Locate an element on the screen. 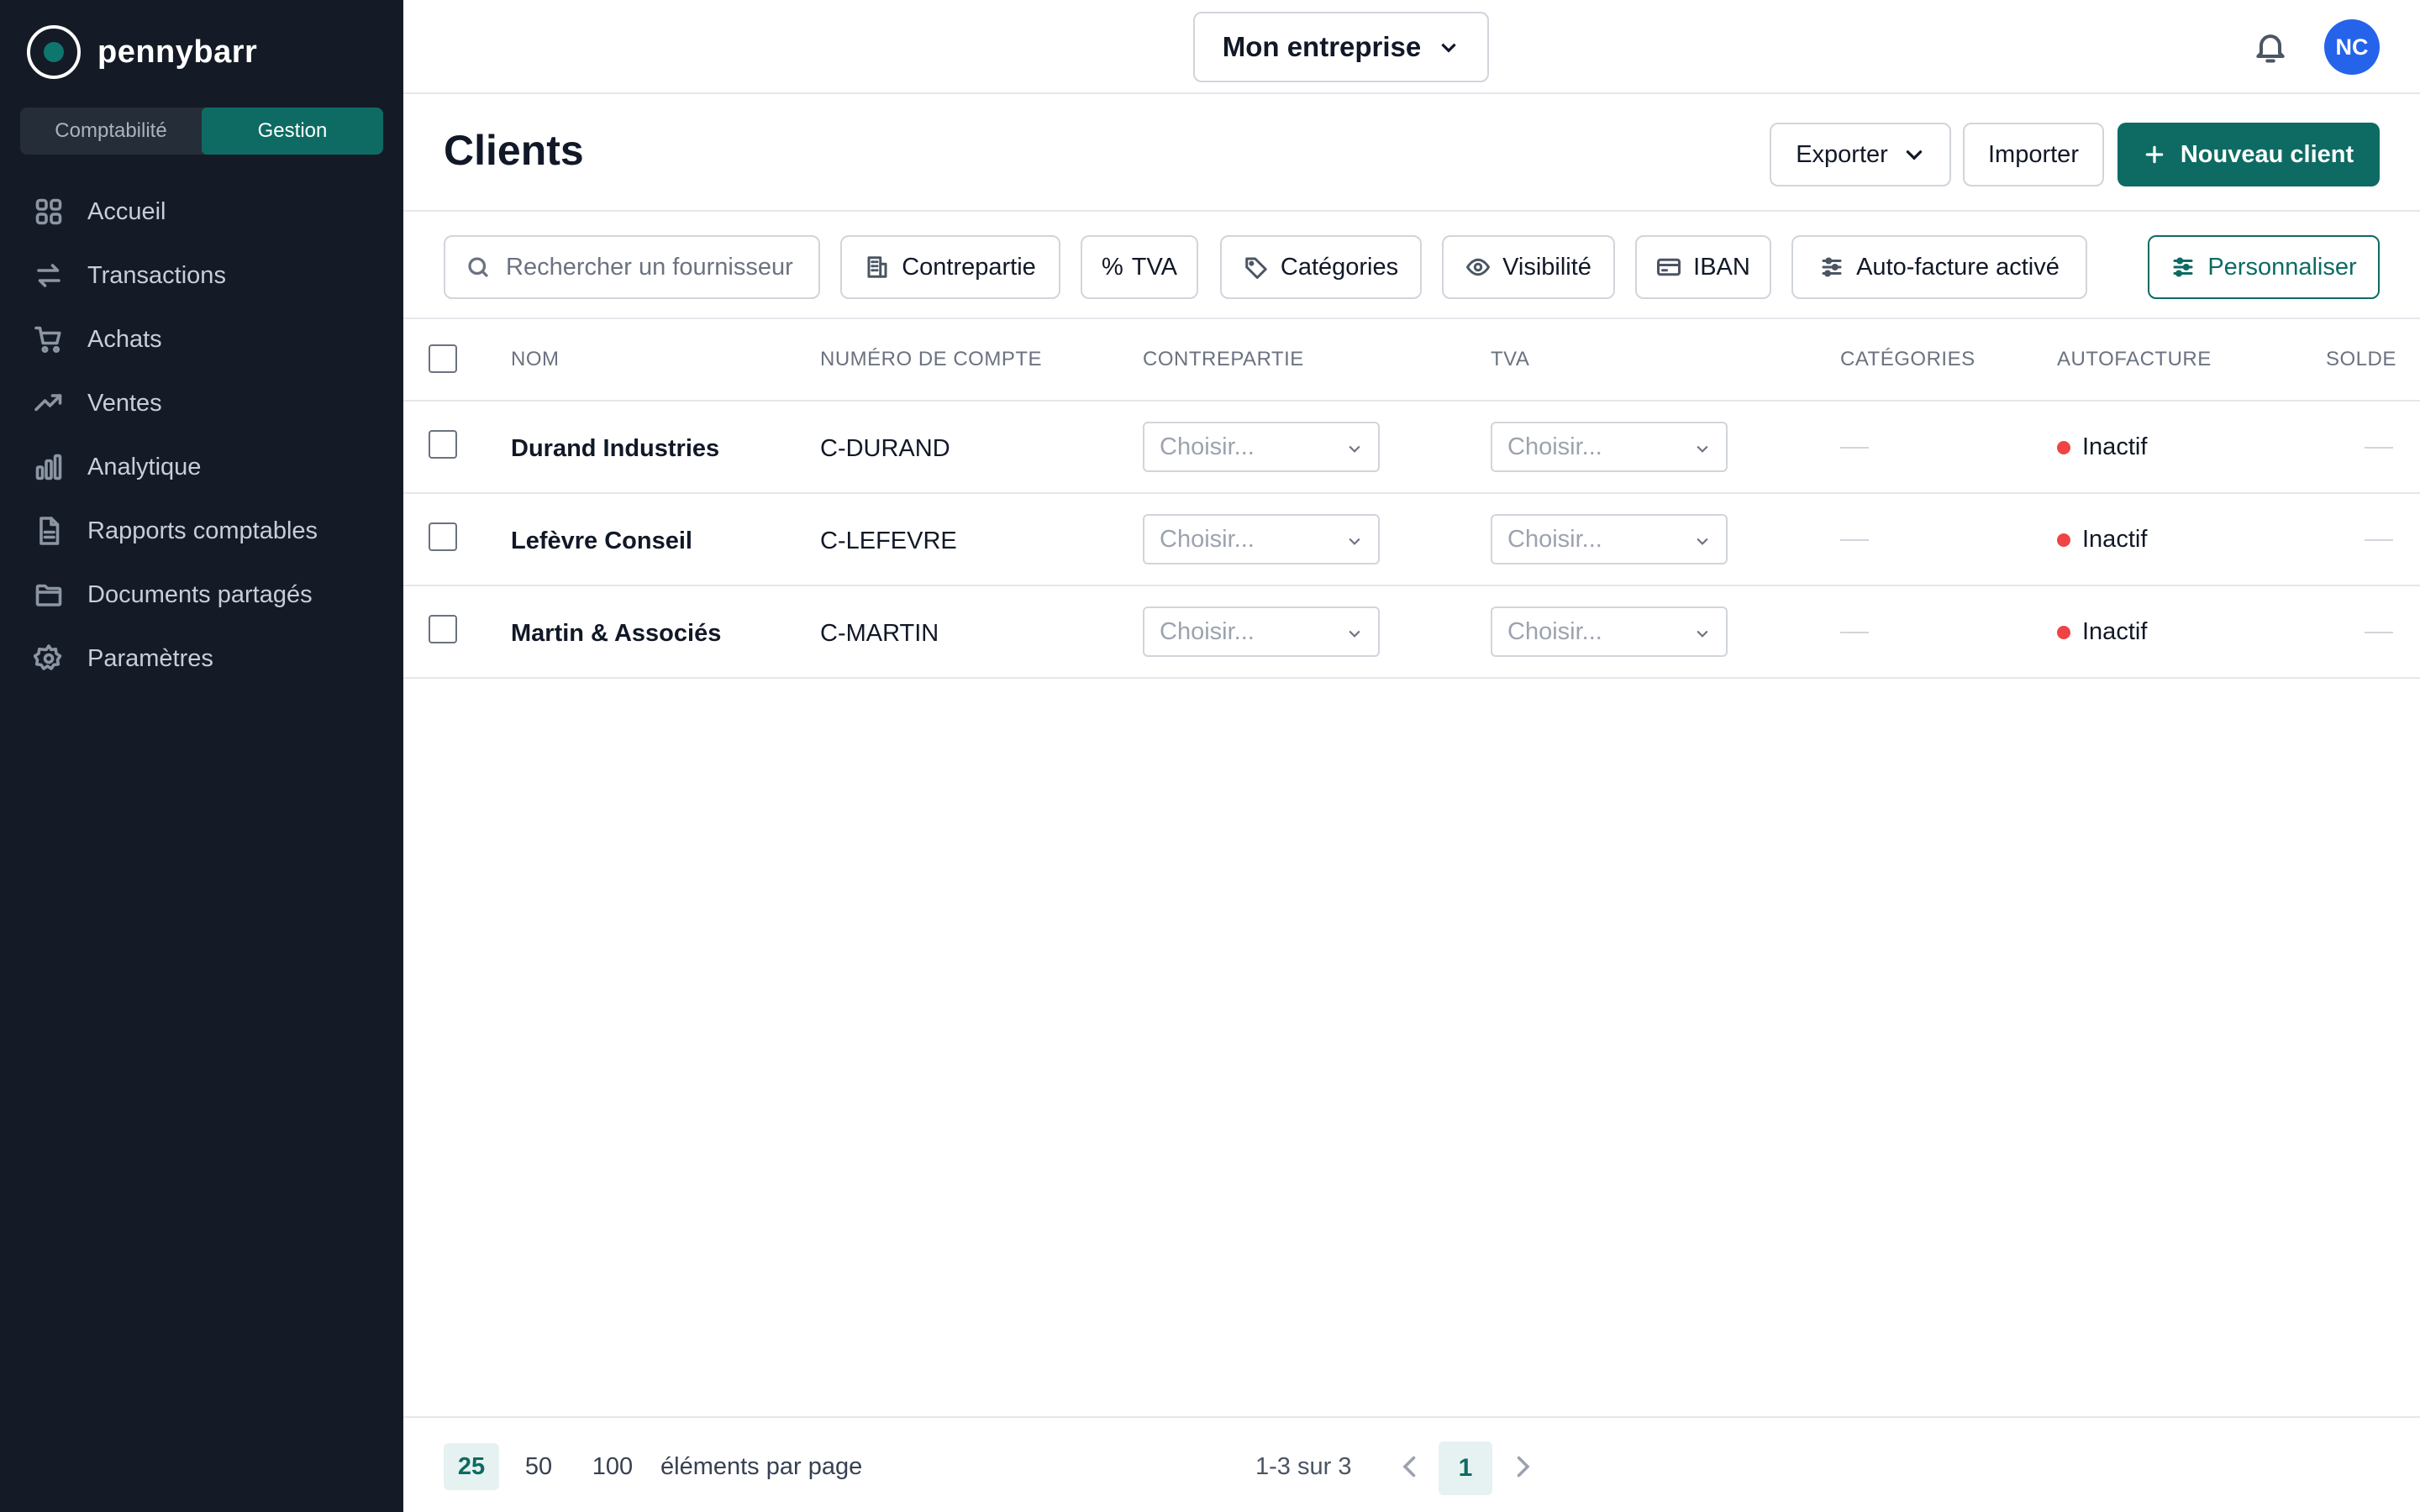  brand-logo-icon is located at coordinates (54, 52).